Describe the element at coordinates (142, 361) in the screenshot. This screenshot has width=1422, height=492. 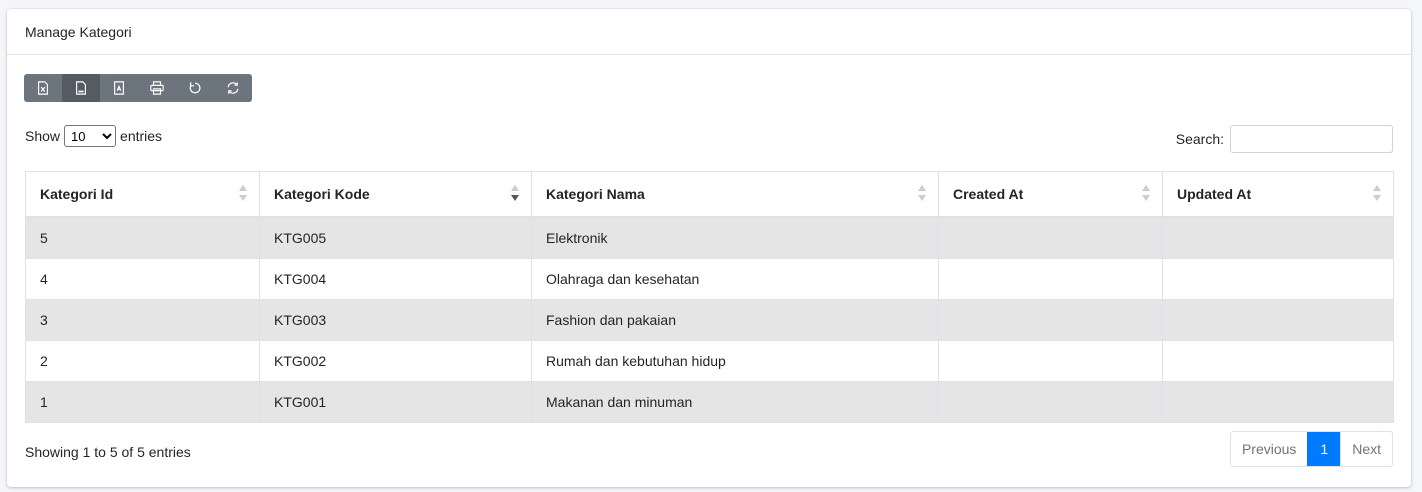
I see `cell-kategori-id: 2` at that location.